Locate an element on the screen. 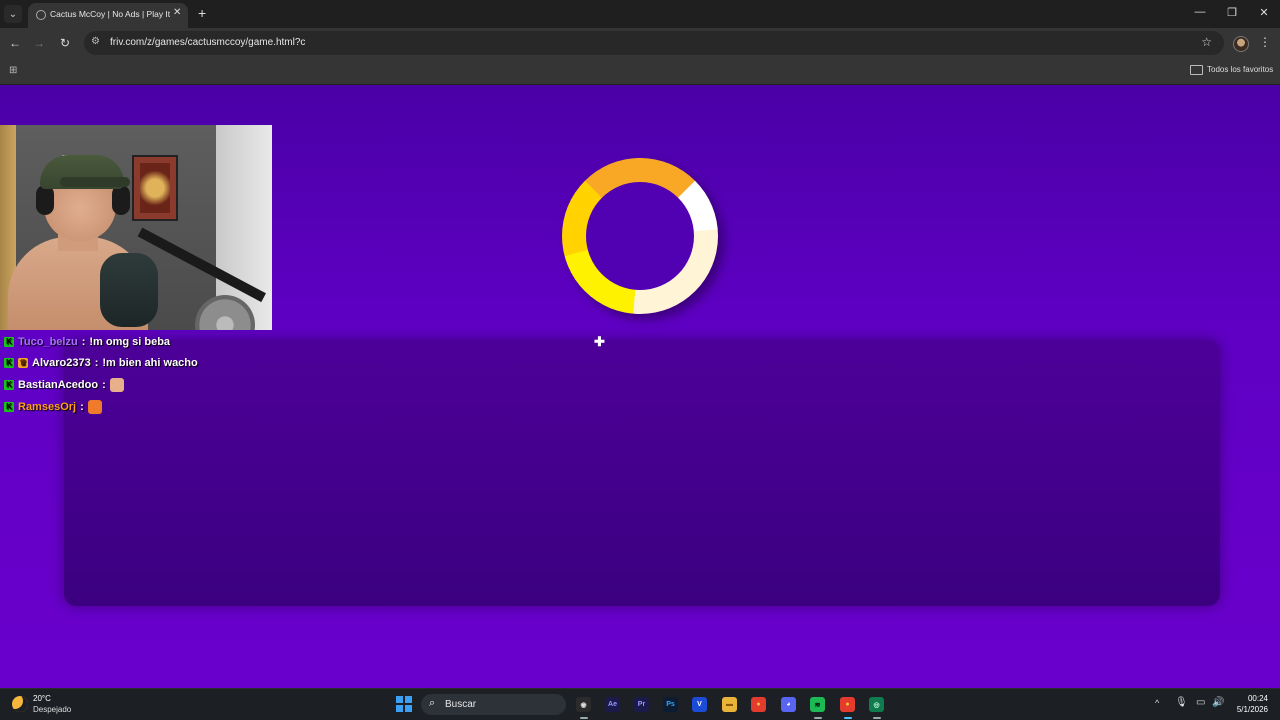 This screenshot has width=1280, height=720. chrome-icon: ● is located at coordinates (758, 704).